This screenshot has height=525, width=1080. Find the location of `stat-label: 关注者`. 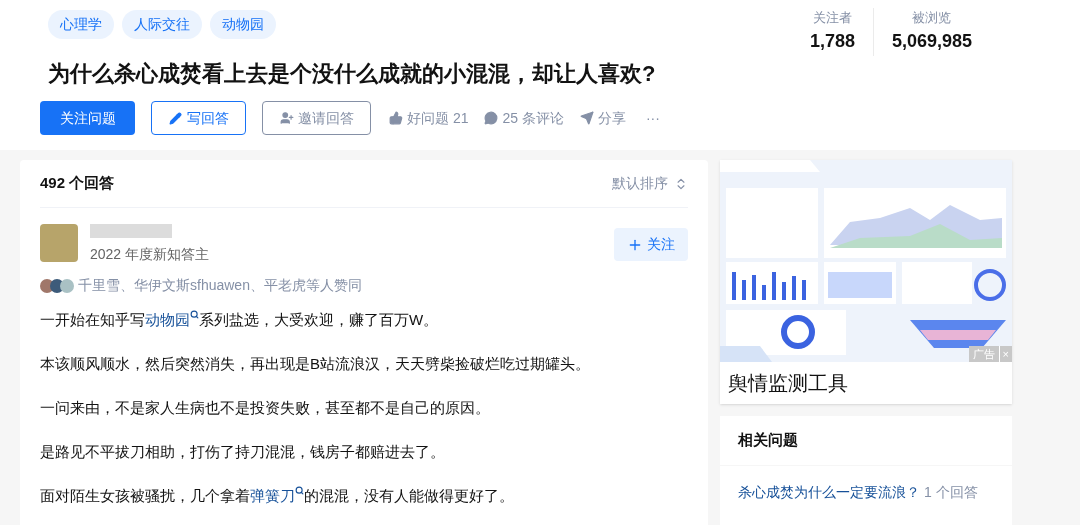

stat-label: 关注者 is located at coordinates (832, 18).